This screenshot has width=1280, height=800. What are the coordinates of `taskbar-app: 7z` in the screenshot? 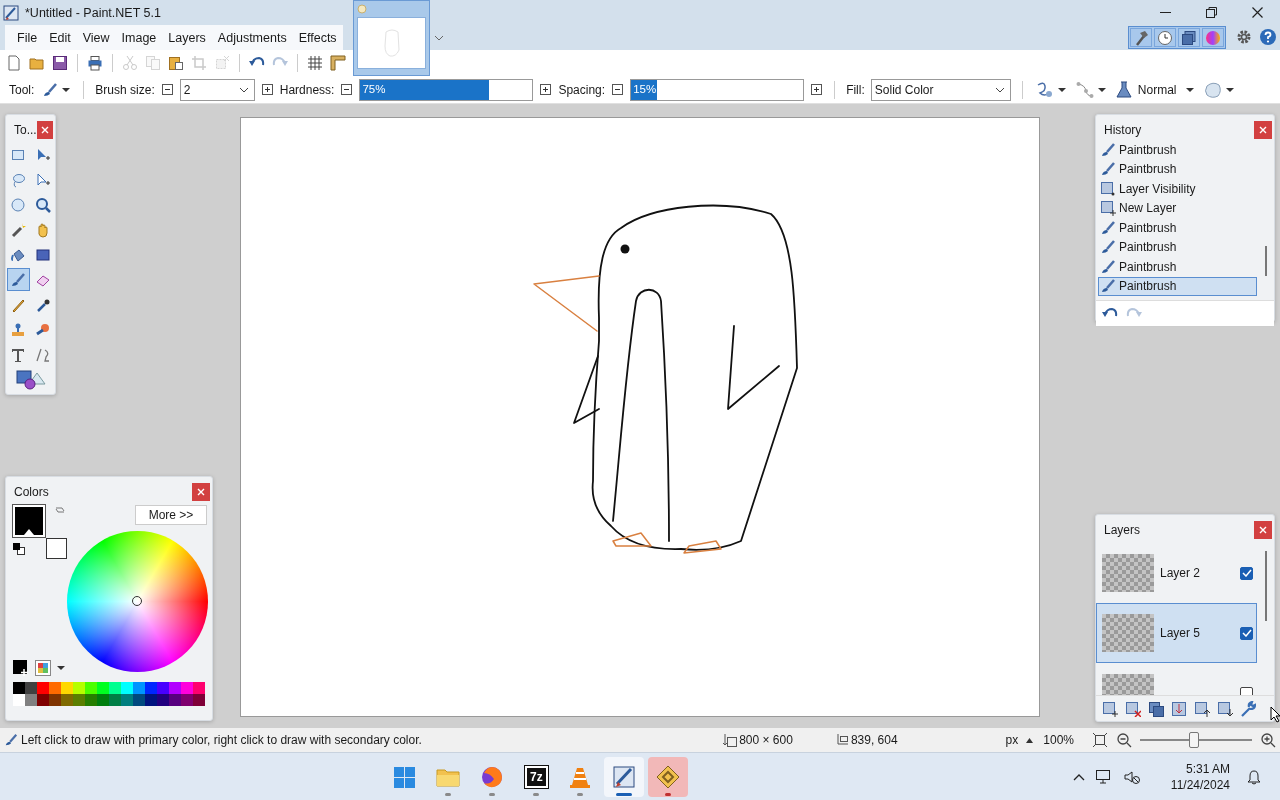 It's located at (536, 776).